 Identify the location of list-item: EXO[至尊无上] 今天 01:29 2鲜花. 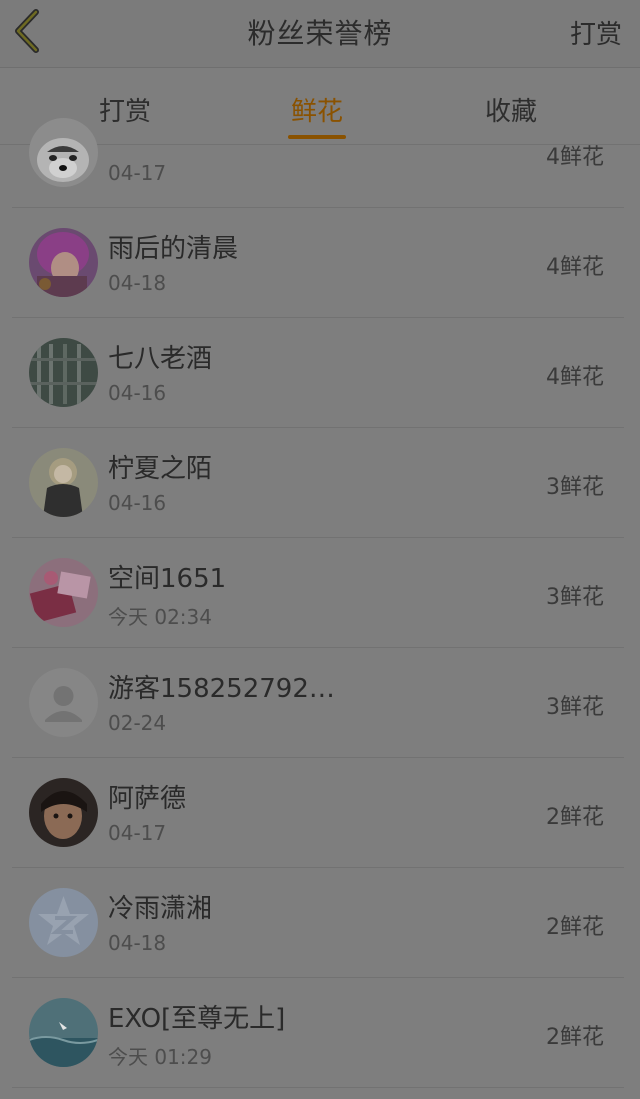
(320, 1033).